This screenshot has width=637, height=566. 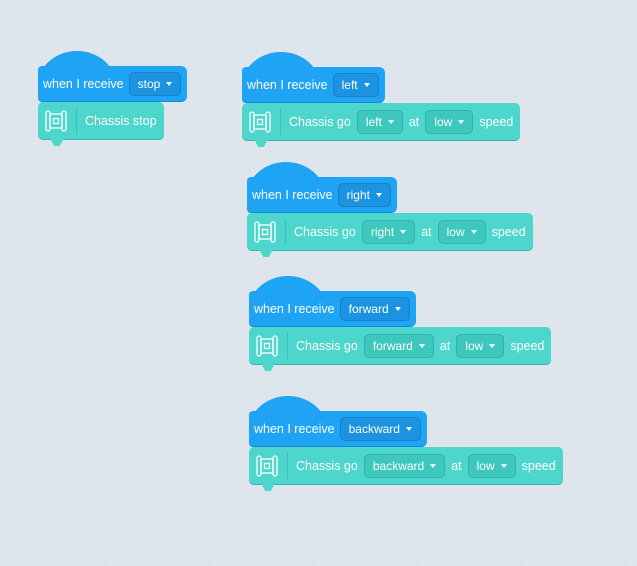 I want to click on when-i-receive-block: when I receive forward, so click(x=332, y=301).